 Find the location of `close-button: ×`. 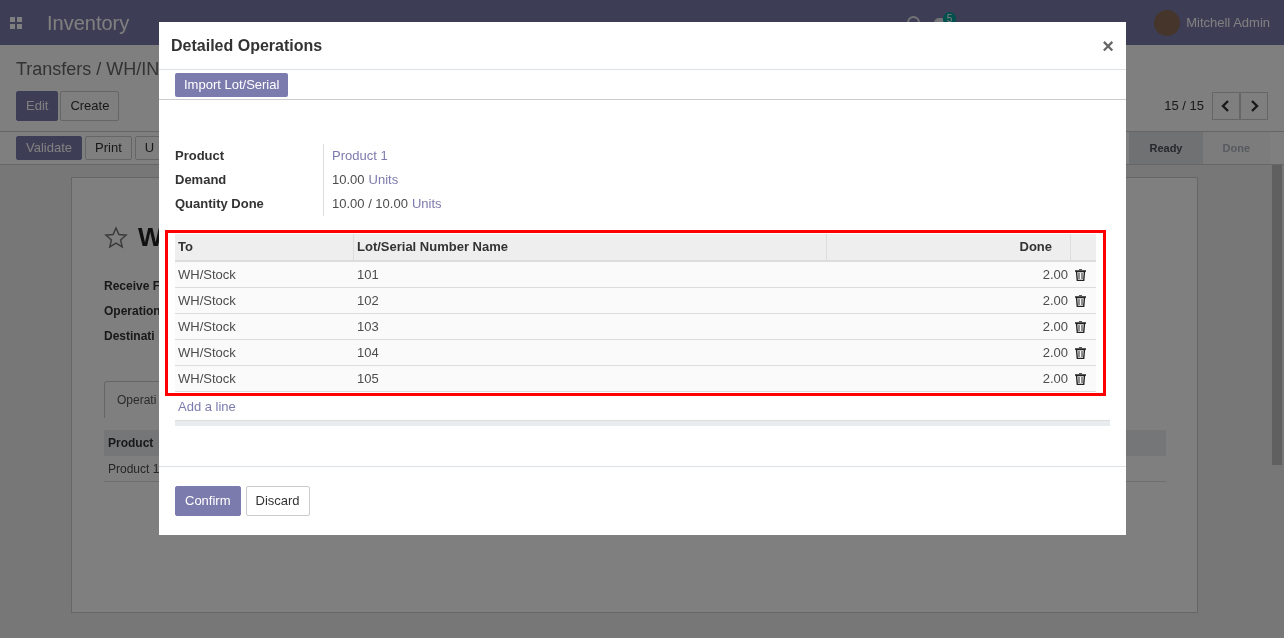

close-button: × is located at coordinates (1108, 45).